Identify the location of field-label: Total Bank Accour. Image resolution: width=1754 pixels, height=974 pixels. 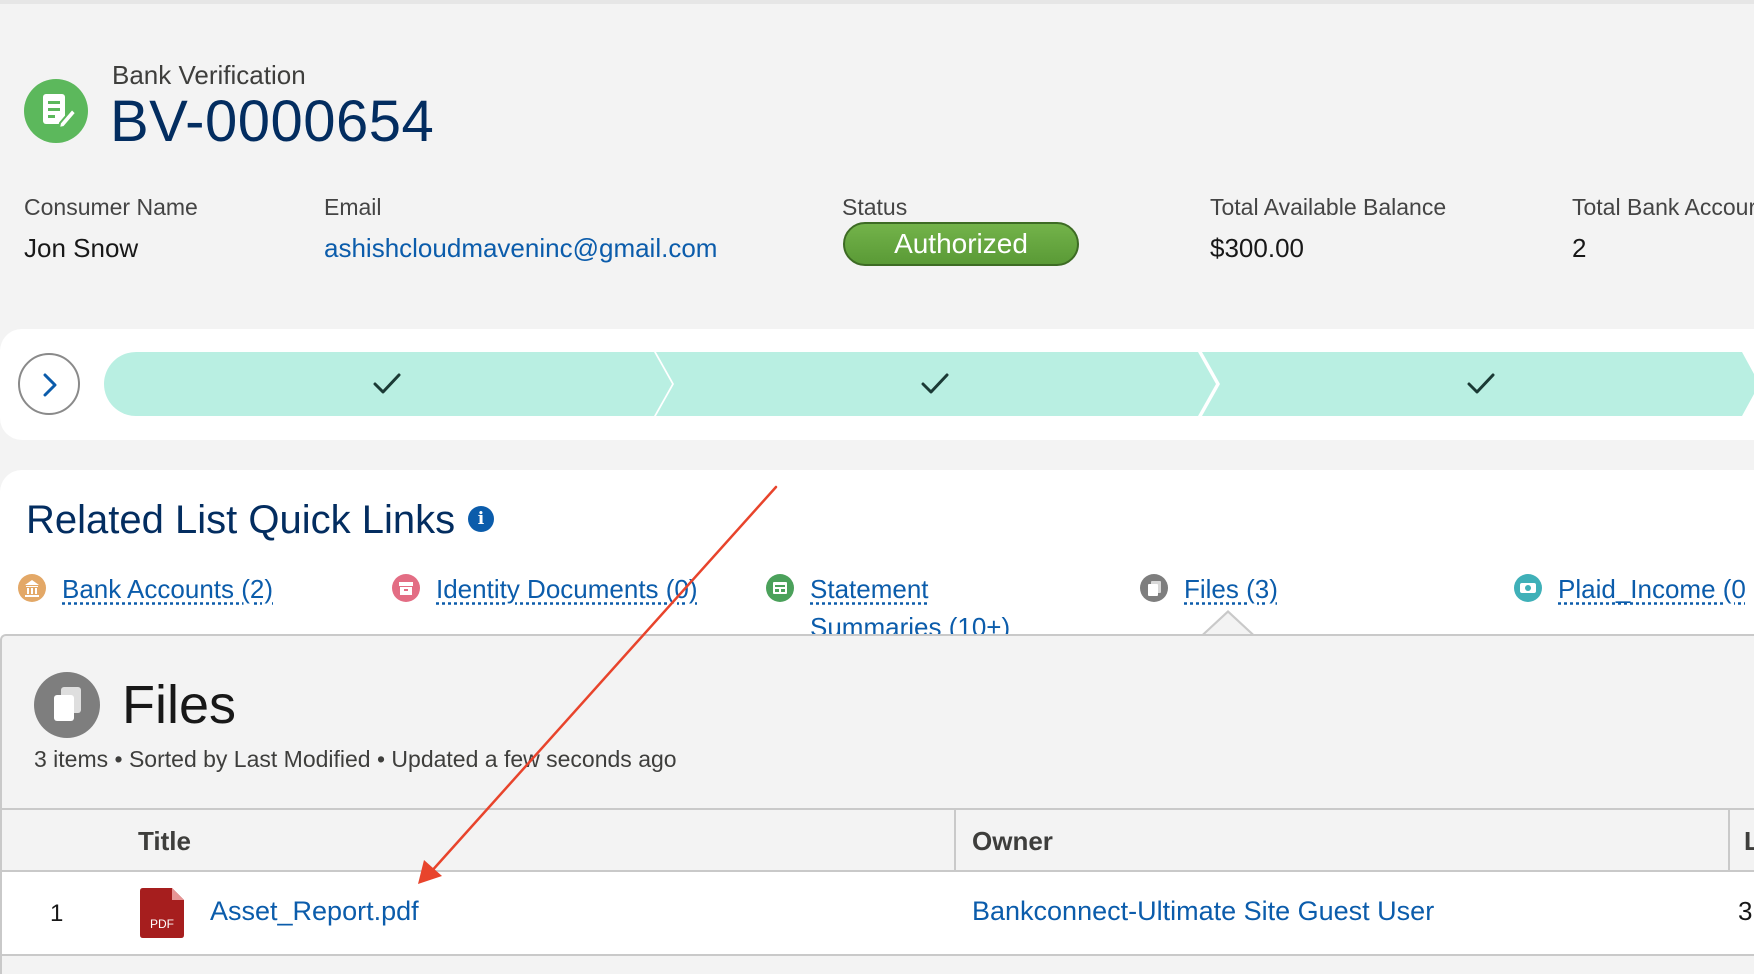
(1663, 207).